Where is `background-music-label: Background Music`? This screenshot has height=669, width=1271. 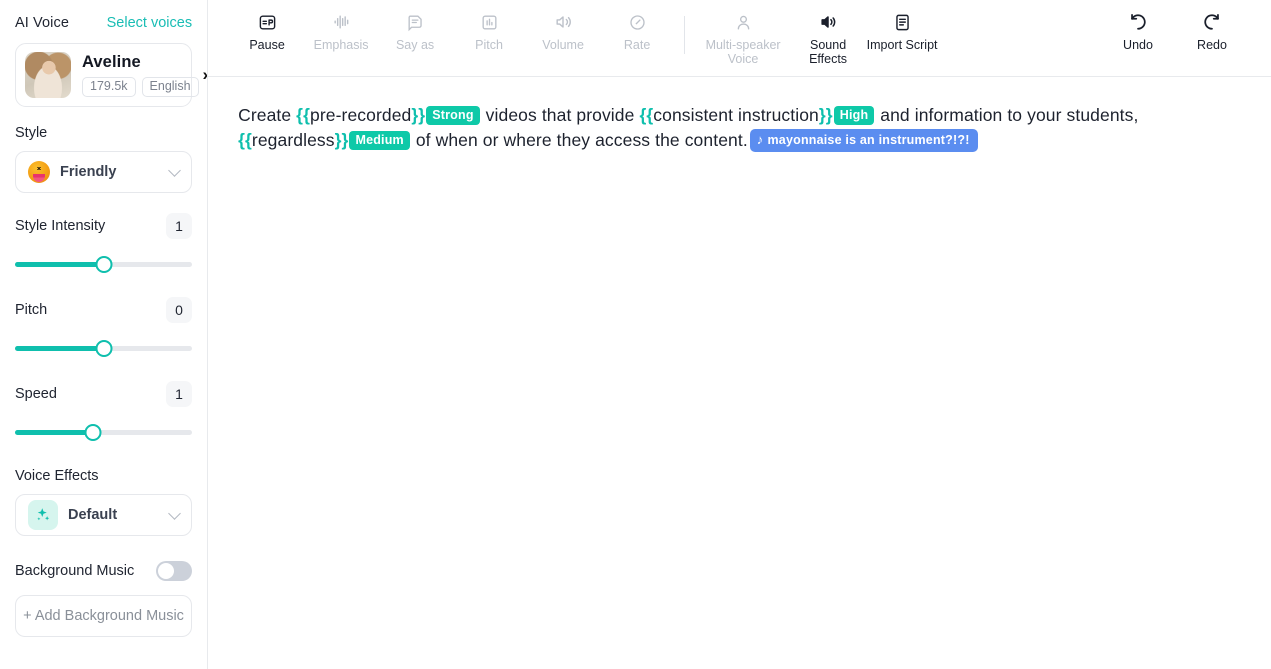
background-music-label: Background Music is located at coordinates (75, 571).